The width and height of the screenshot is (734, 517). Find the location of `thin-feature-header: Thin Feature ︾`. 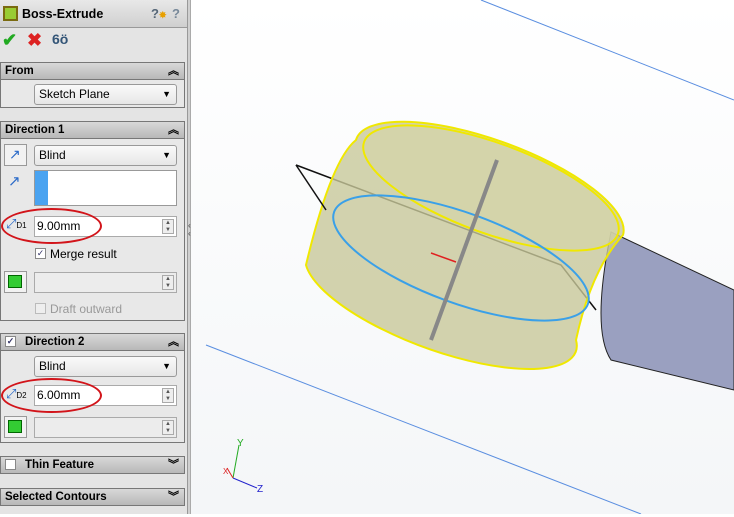

thin-feature-header: Thin Feature ︾ is located at coordinates (92, 465).